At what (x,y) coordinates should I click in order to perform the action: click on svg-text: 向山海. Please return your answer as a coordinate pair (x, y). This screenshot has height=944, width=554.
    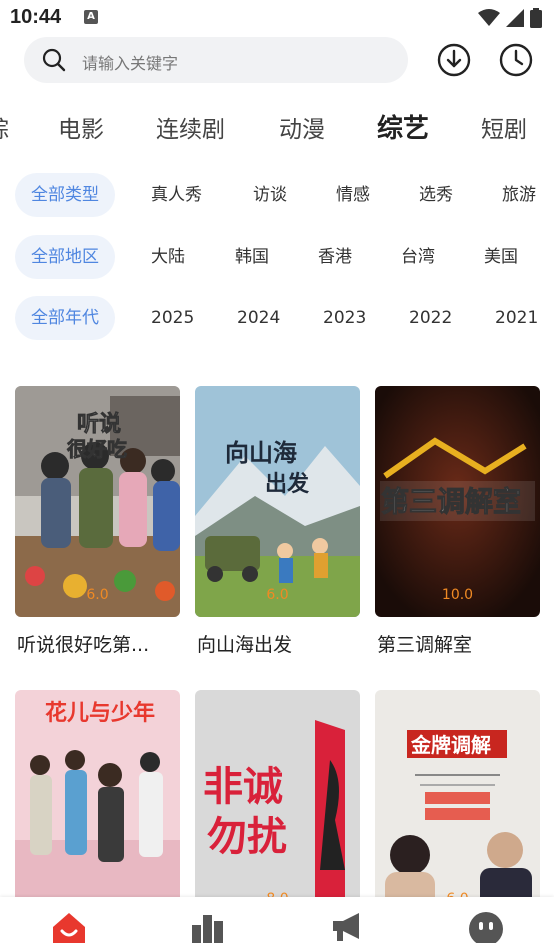
    Looking at the image, I should click on (261, 453).